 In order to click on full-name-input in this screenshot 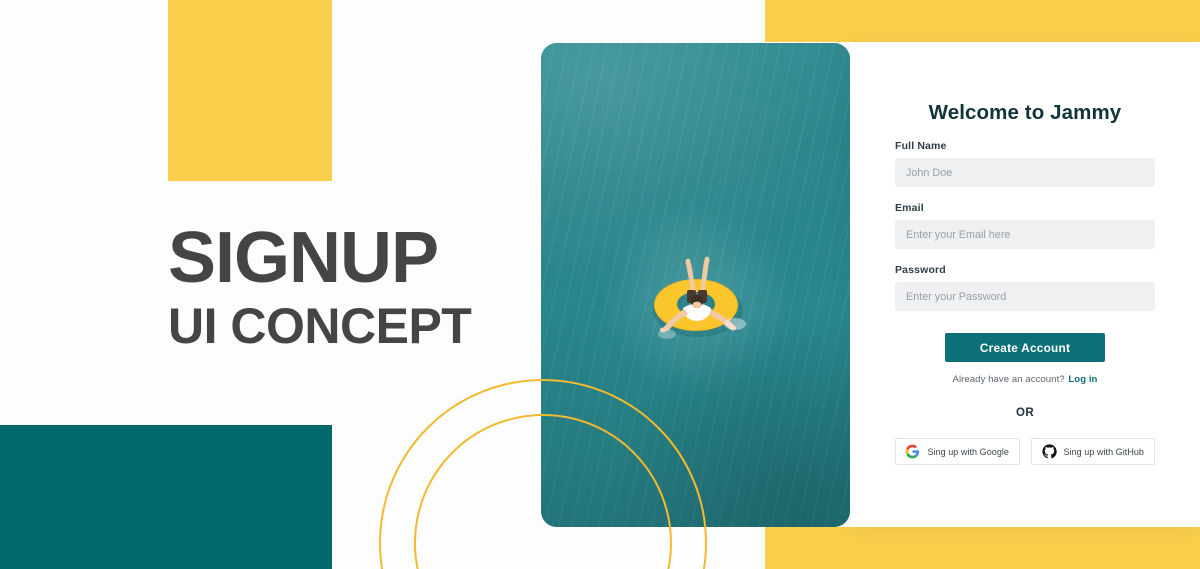, I will do `click(1025, 172)`.